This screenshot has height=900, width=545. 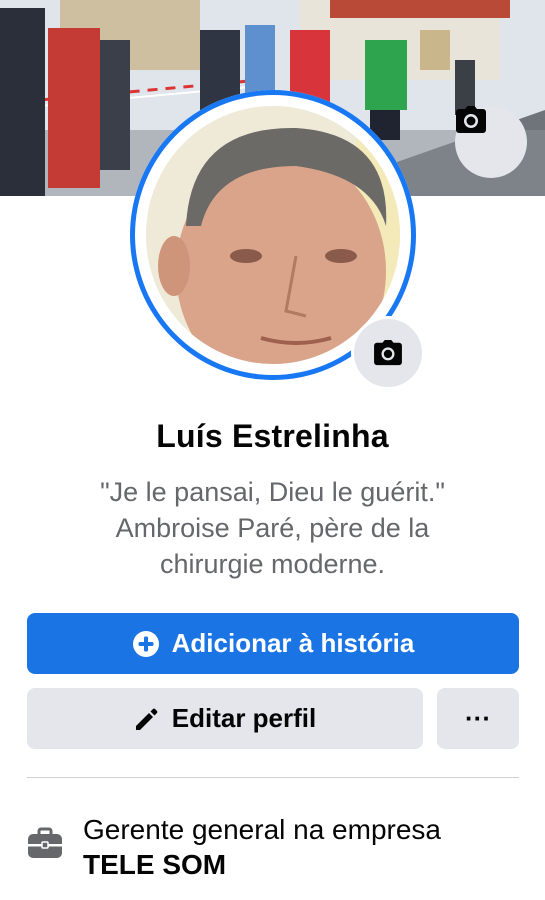 I want to click on more-icon: ···, so click(x=478, y=718).